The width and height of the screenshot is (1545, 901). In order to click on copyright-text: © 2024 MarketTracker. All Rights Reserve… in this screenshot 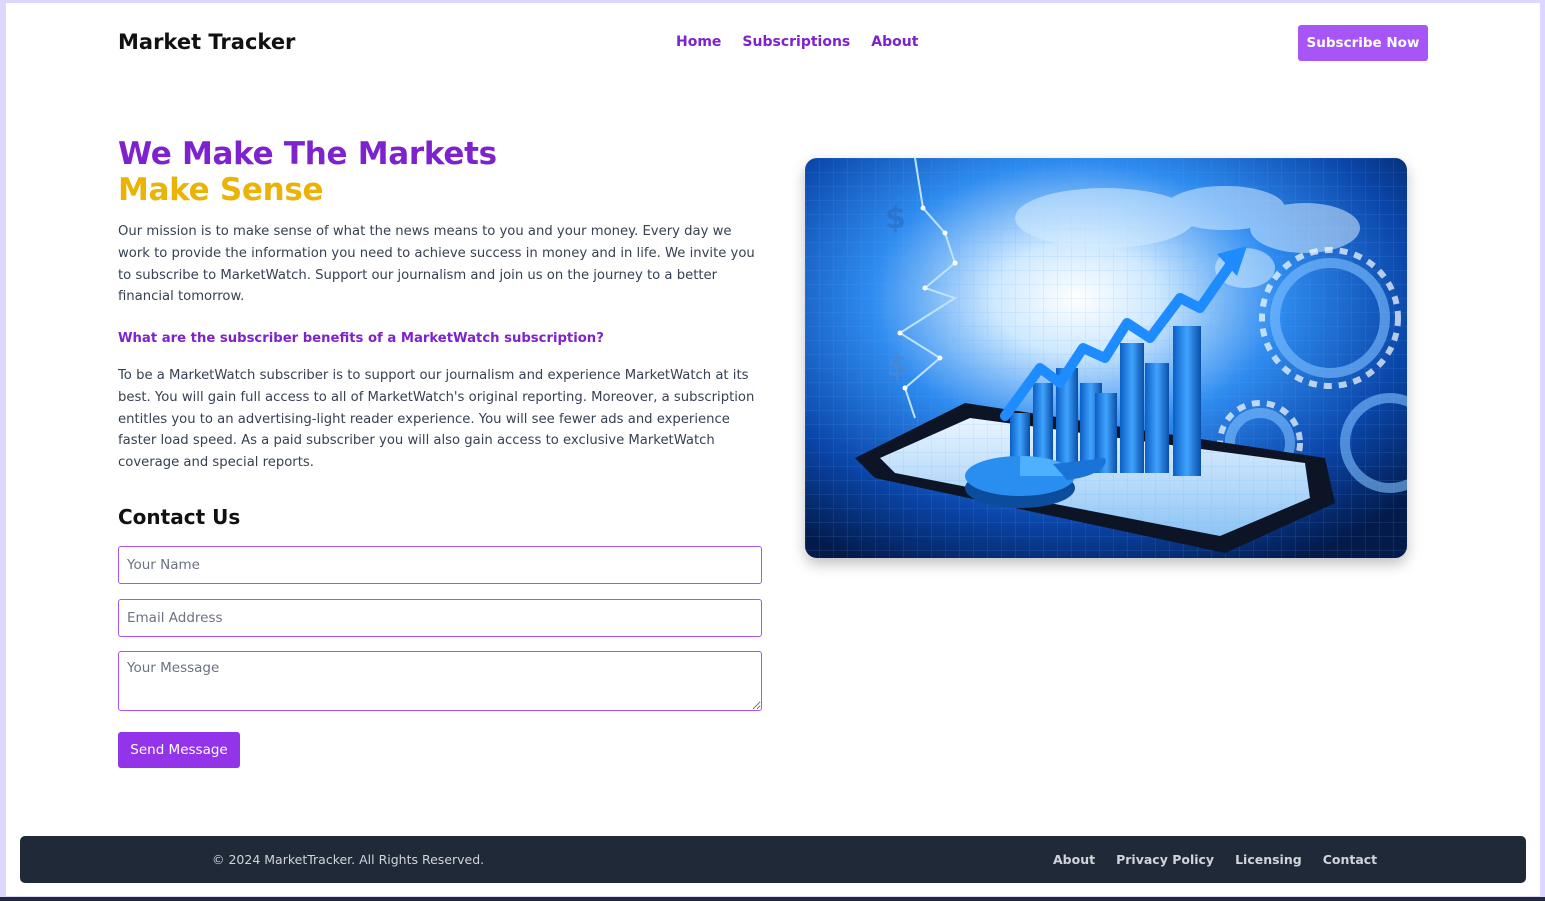, I will do `click(348, 859)`.